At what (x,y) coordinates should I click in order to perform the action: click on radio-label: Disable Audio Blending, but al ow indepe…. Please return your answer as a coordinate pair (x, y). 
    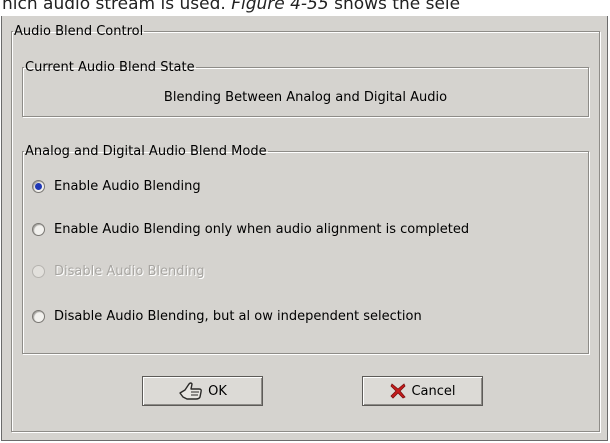
    Looking at the image, I should click on (238, 316).